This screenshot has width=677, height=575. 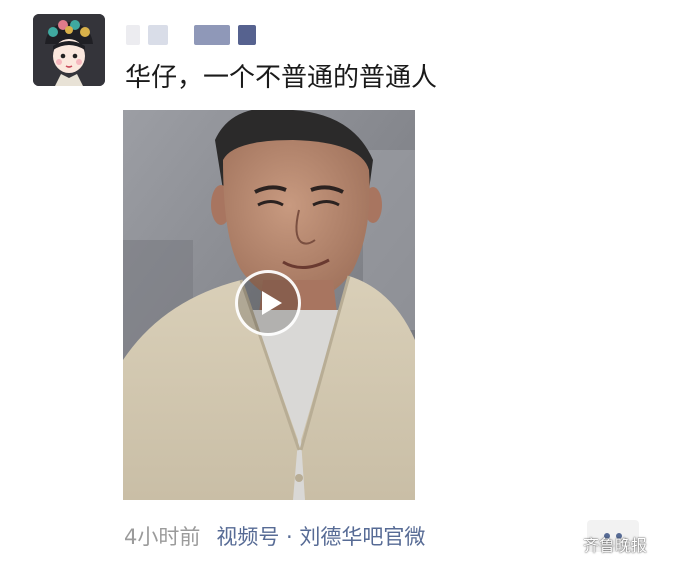 I want to click on username-redacted, so click(x=191, y=35).